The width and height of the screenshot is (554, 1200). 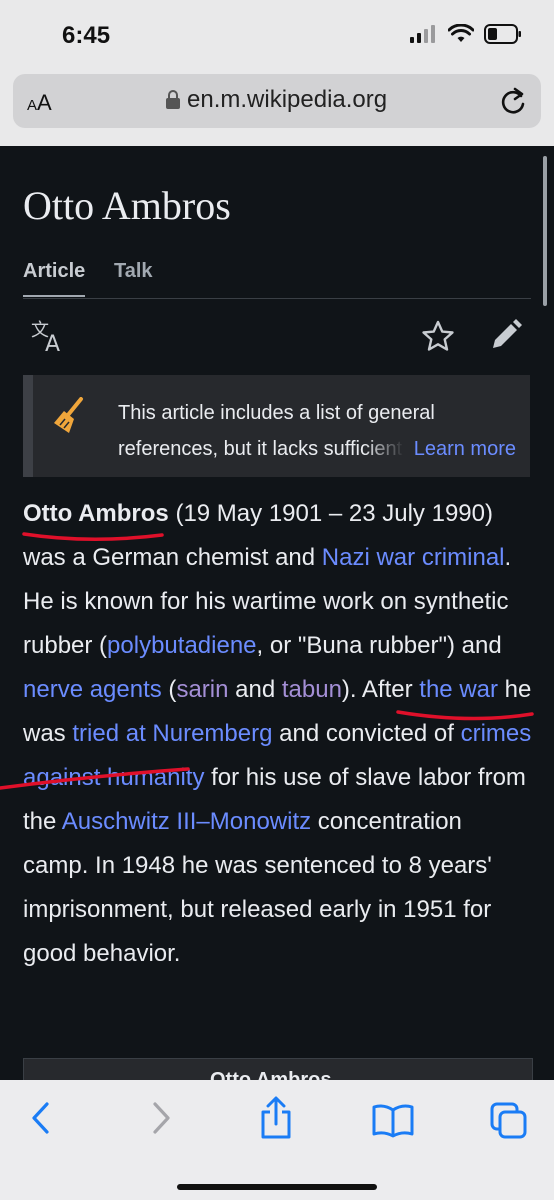 I want to click on share-icon, so click(x=276, y=1118).